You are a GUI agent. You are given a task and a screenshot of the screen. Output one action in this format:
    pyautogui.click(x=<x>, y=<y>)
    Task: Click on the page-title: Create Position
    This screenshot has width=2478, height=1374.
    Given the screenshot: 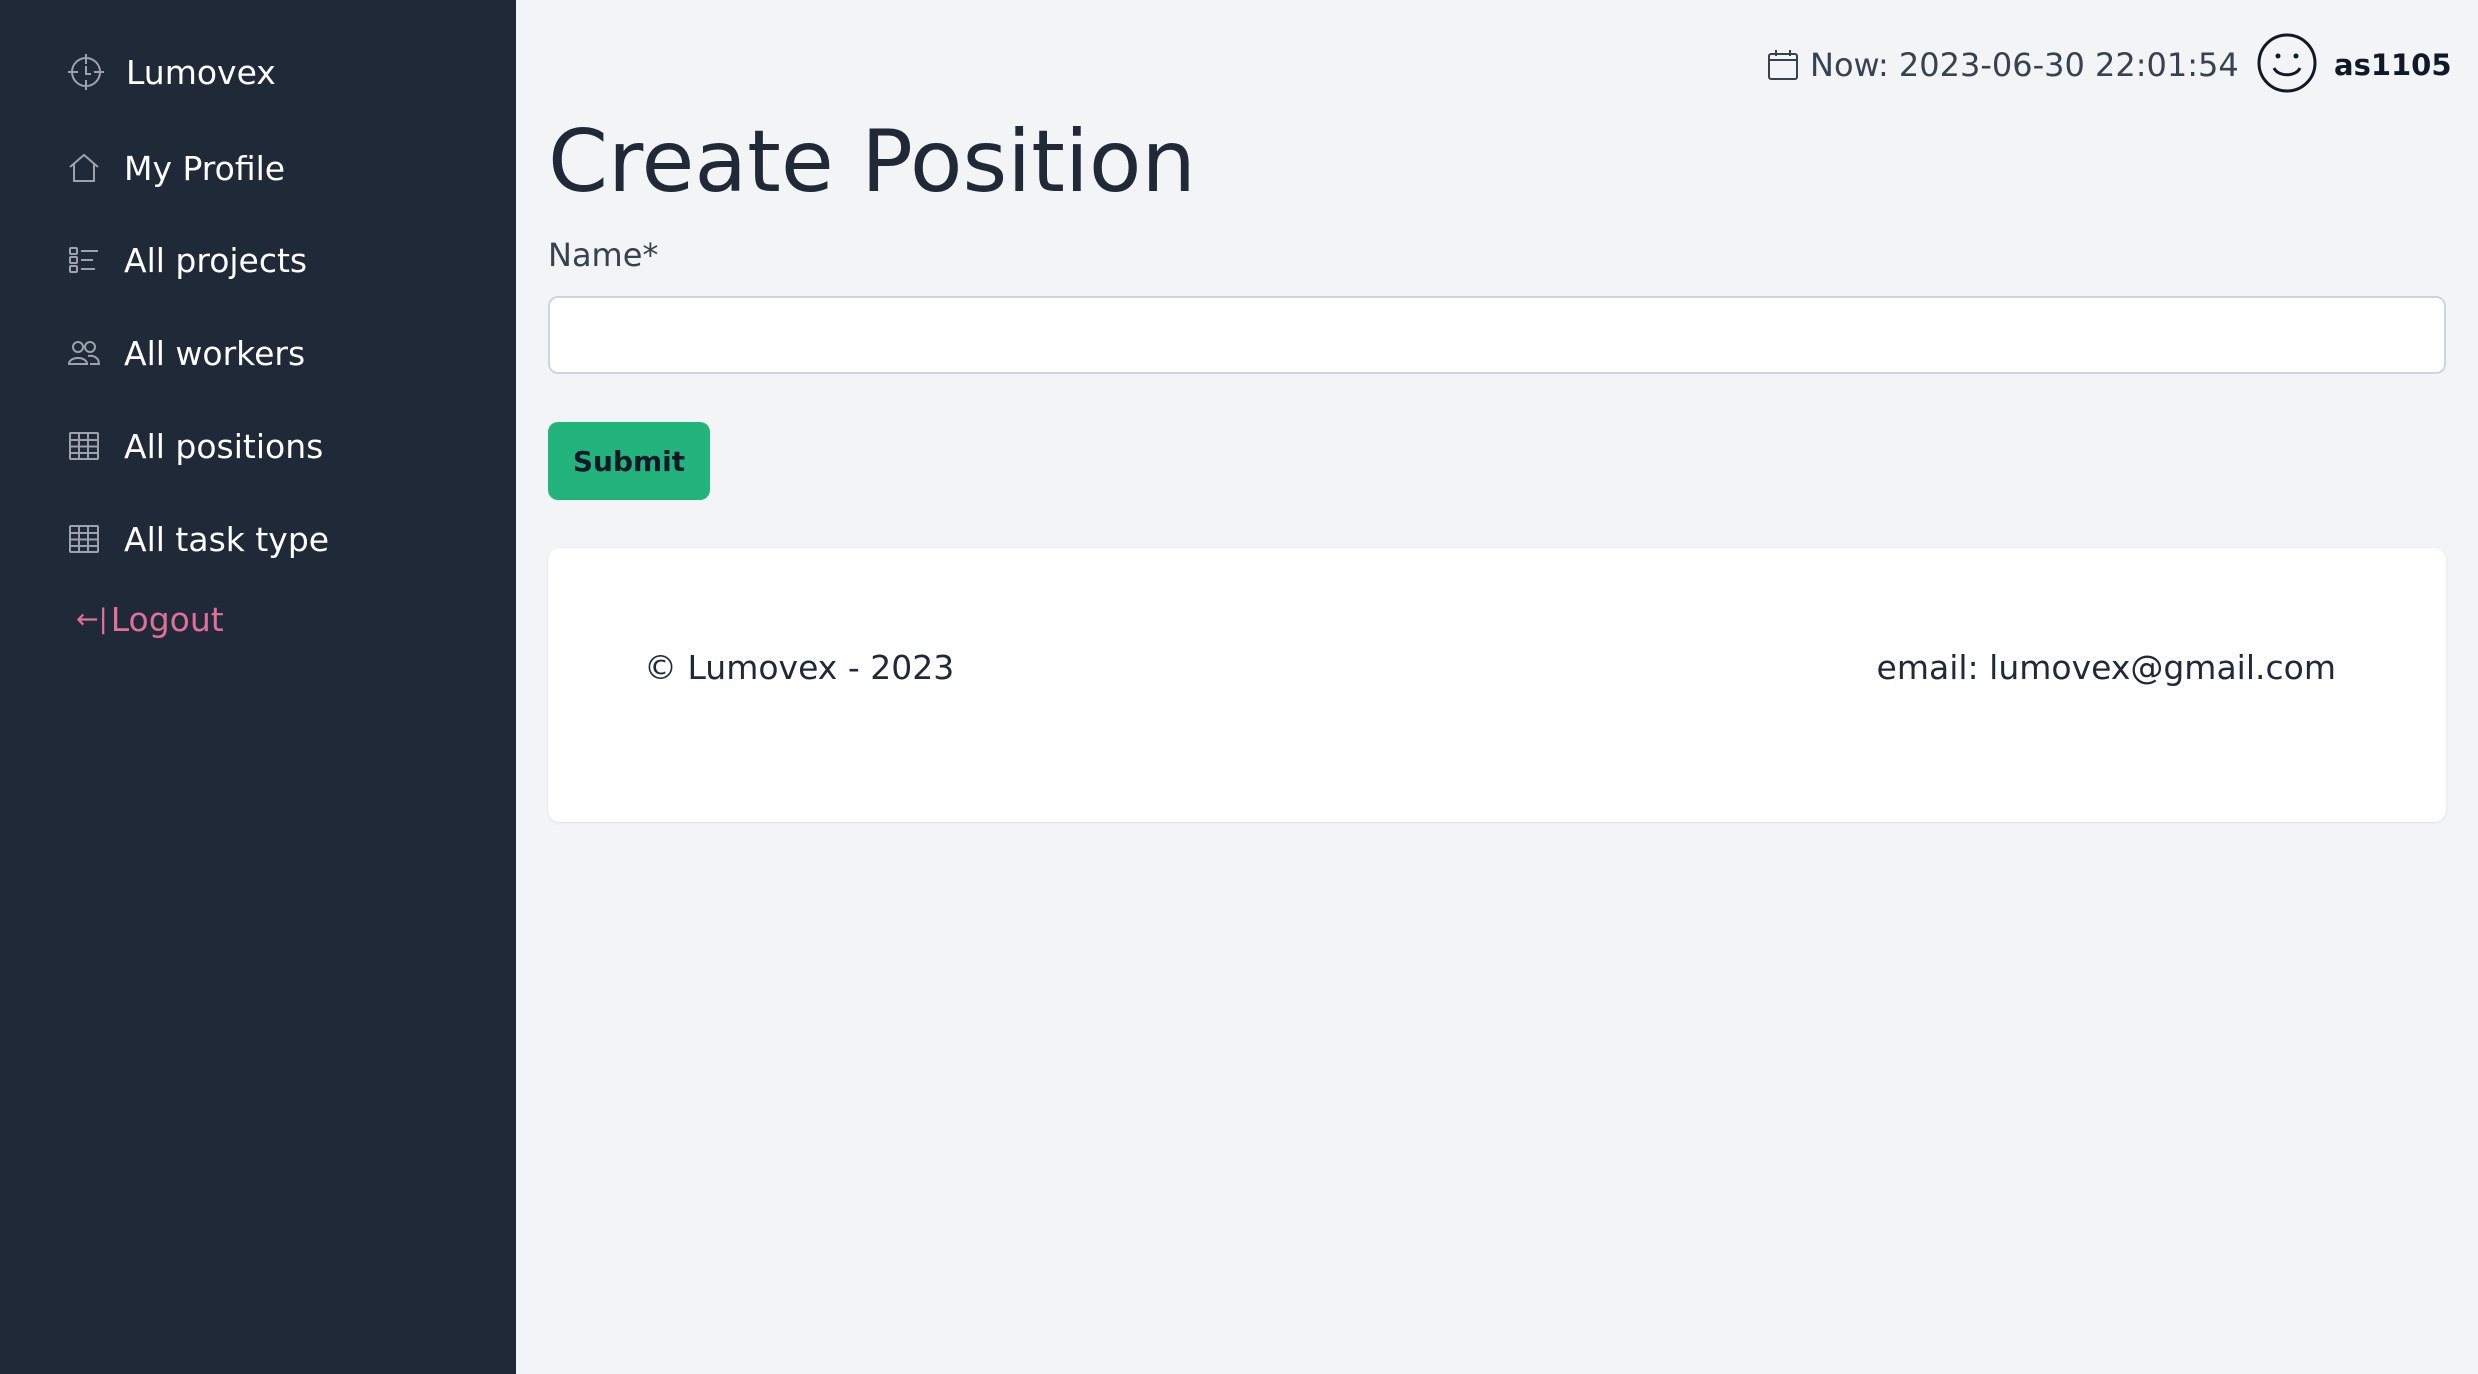 What is the action you would take?
    pyautogui.click(x=872, y=162)
    